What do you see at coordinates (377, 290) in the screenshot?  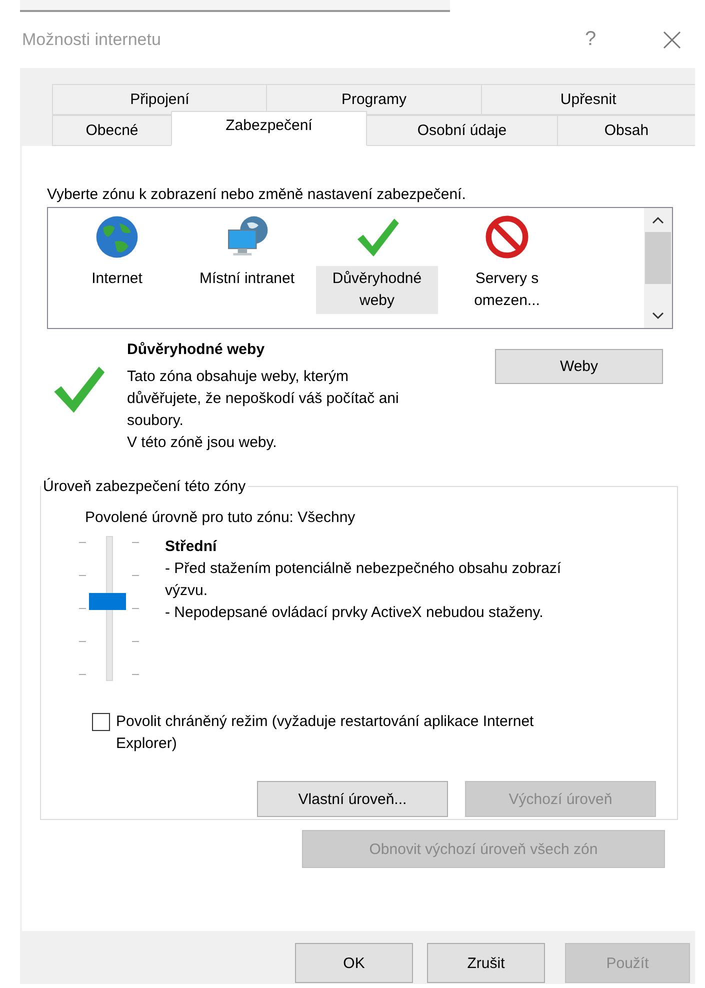 I see `zone-item: Důvěryhodné weby` at bounding box center [377, 290].